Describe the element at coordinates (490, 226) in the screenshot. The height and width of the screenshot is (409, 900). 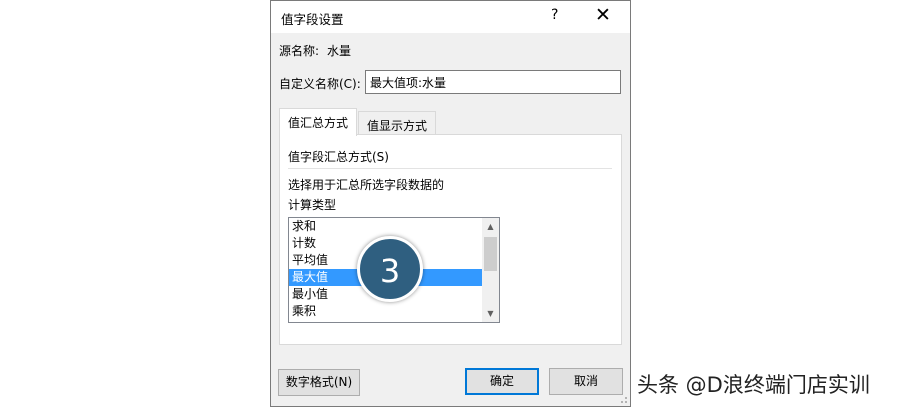
I see `scroll-up-arrow-icon: ▲` at that location.